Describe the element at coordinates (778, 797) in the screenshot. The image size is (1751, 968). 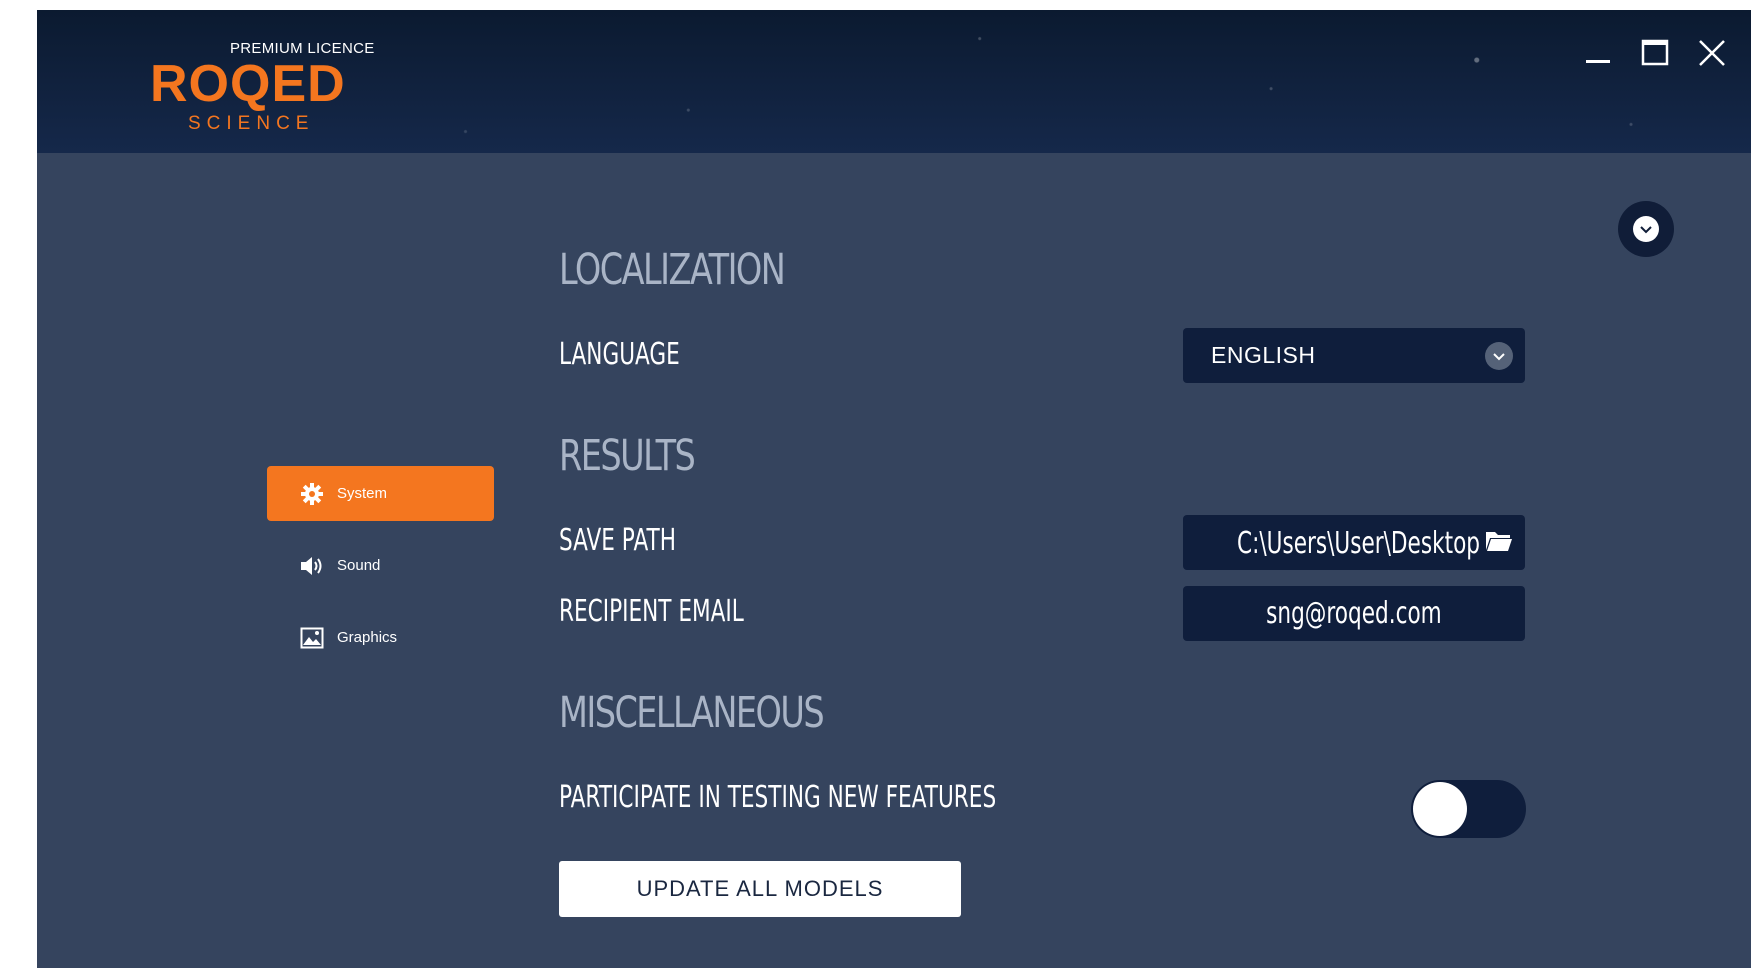
I see `testing-features-label: PARTICIPATE IN TESTING NEW FEATURES` at that location.